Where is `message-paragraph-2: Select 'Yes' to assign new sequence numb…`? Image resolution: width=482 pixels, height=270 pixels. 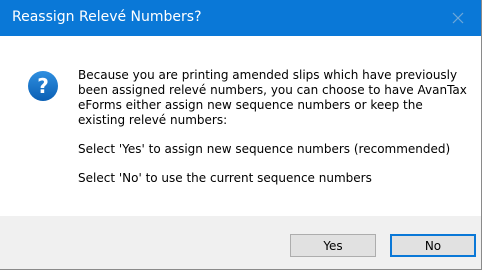 message-paragraph-2: Select 'Yes' to assign new sequence numb… is located at coordinates (264, 149).